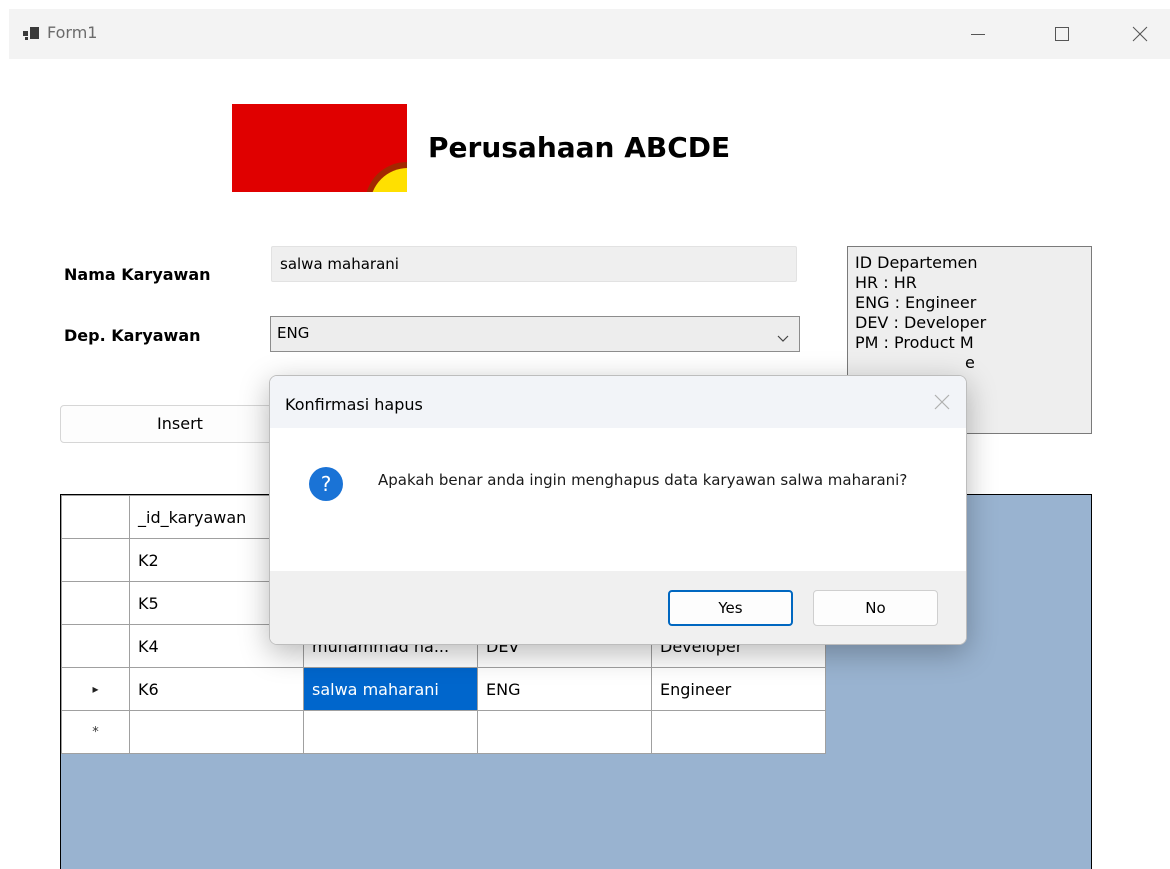  What do you see at coordinates (579, 147) in the screenshot?
I see `company-title: Perusahaan ABCDE` at bounding box center [579, 147].